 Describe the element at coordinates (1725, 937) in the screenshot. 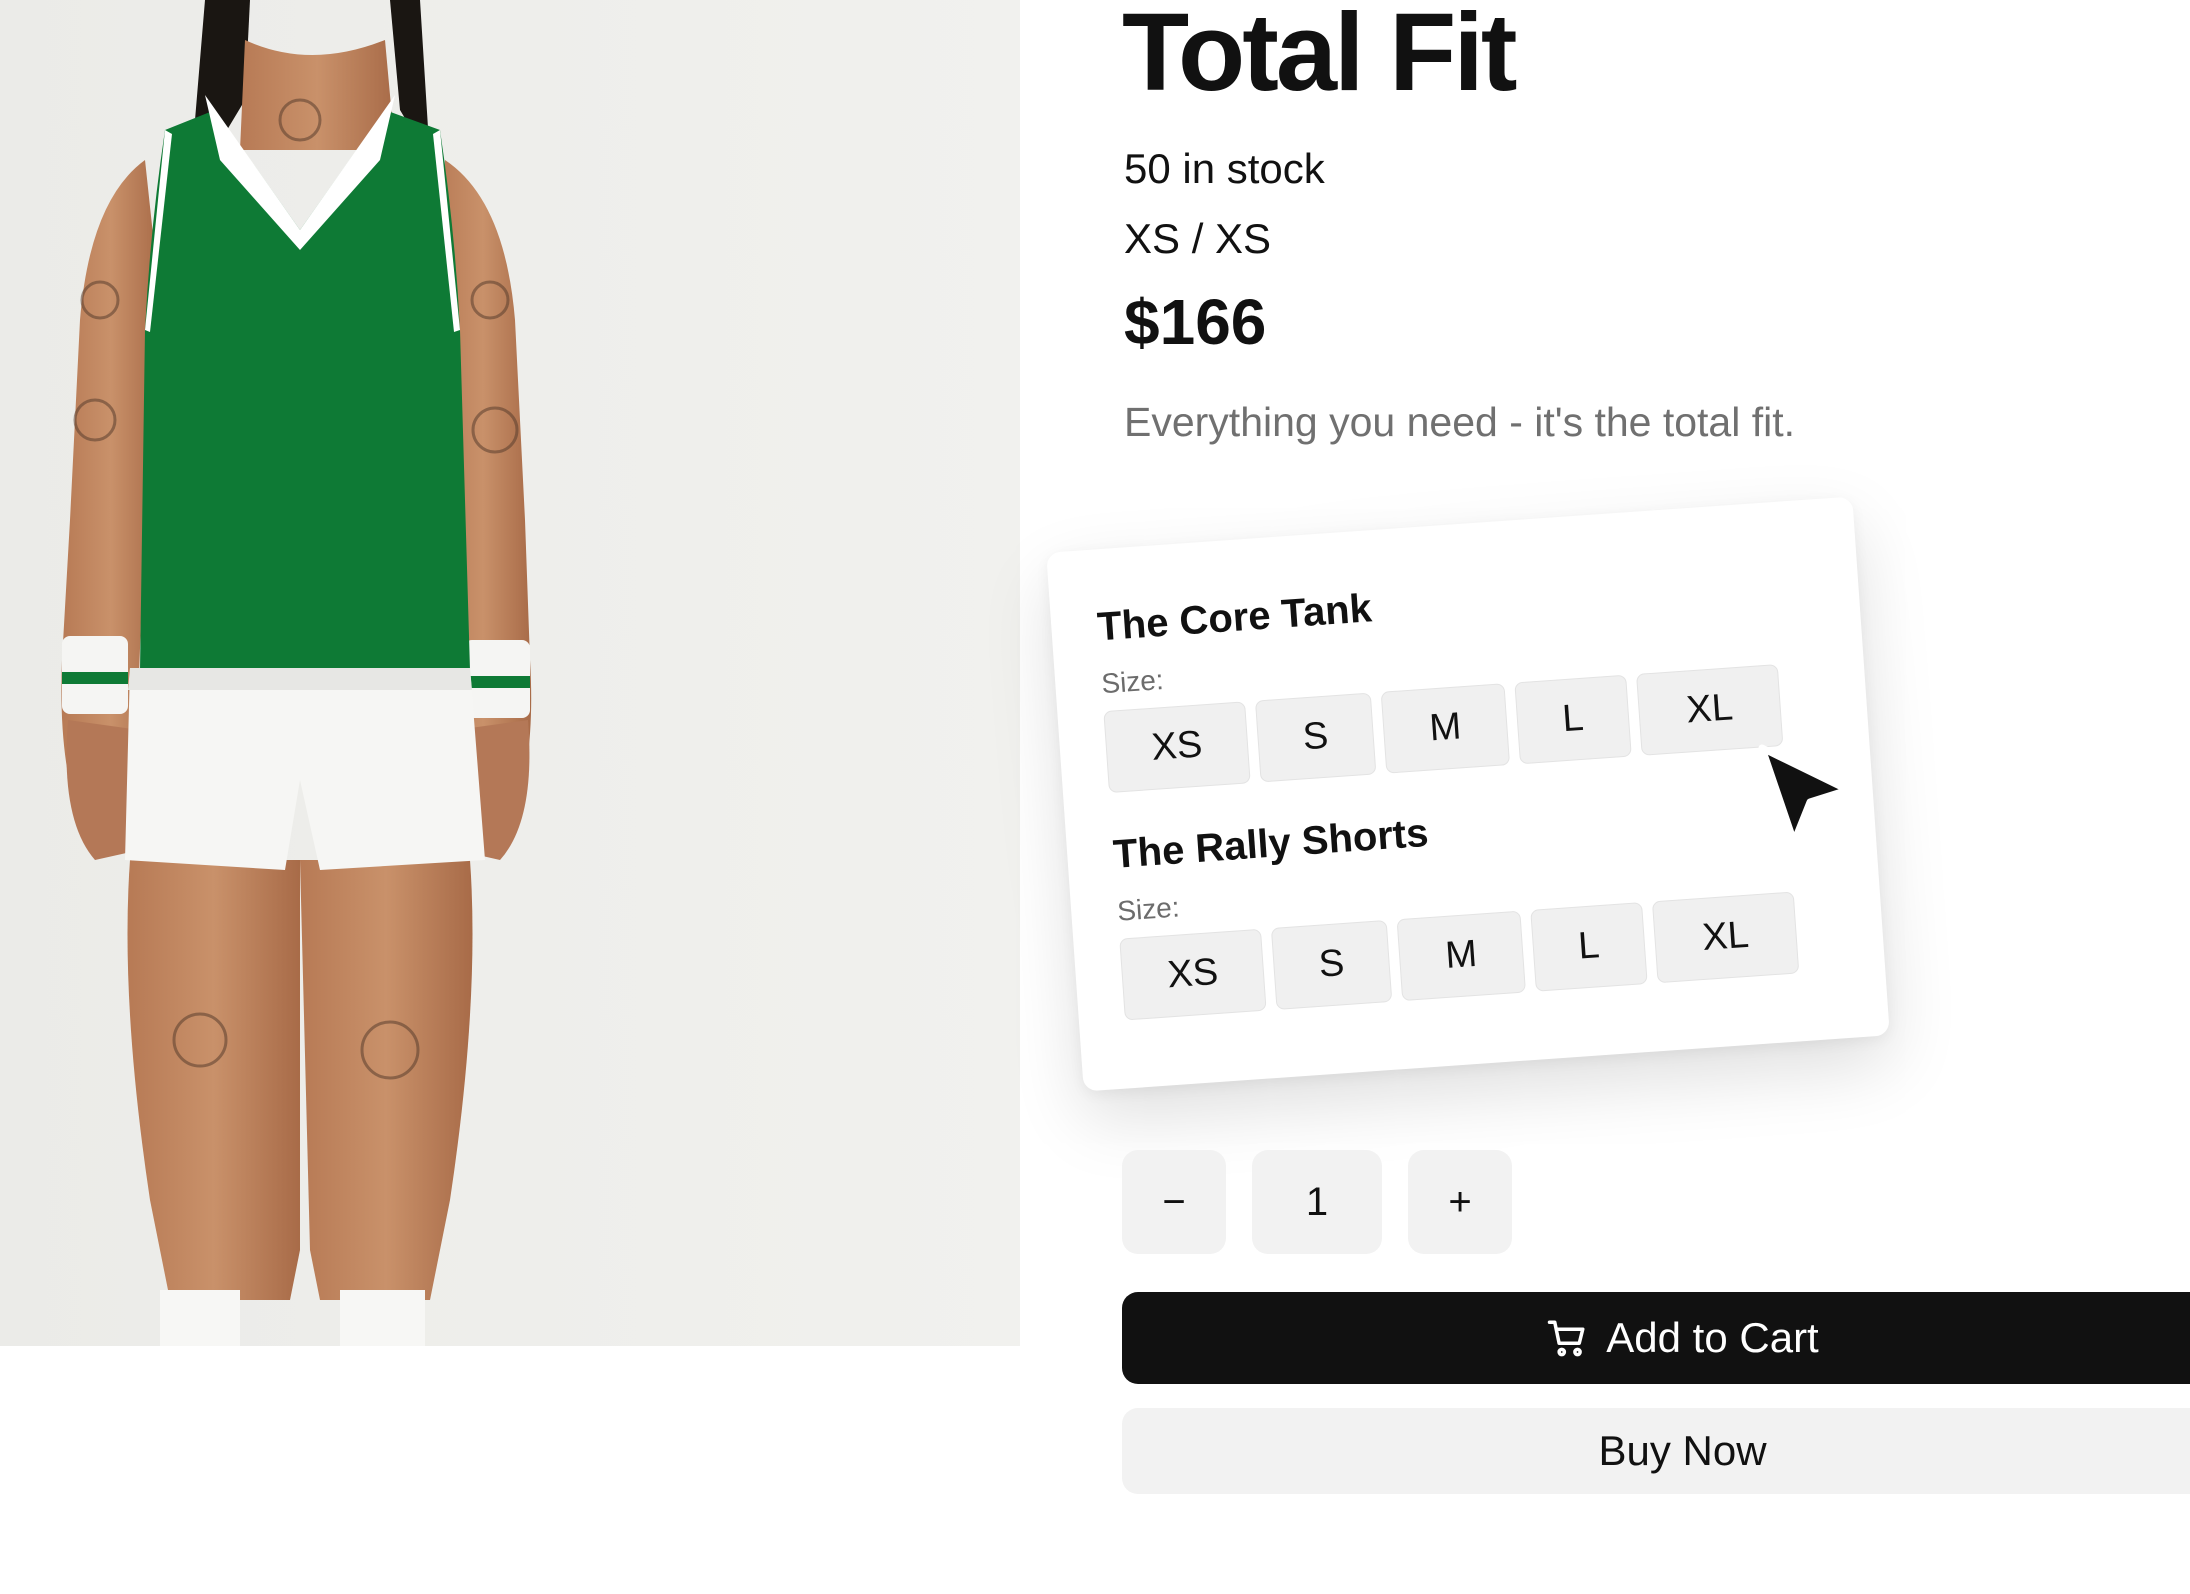

I see `size-option-xl: XL` at that location.